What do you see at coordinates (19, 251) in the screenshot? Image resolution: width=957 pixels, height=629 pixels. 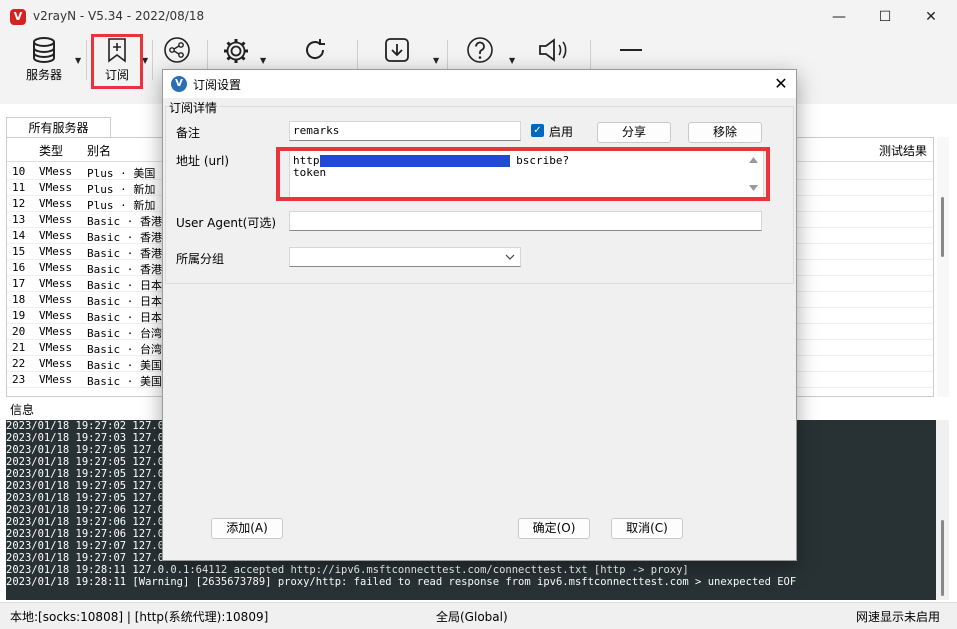 I see `row-index: 15` at bounding box center [19, 251].